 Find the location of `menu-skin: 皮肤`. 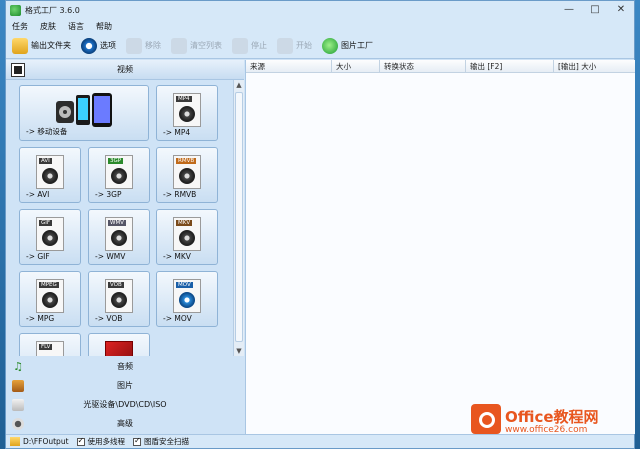

menu-skin: 皮肤 is located at coordinates (48, 26).